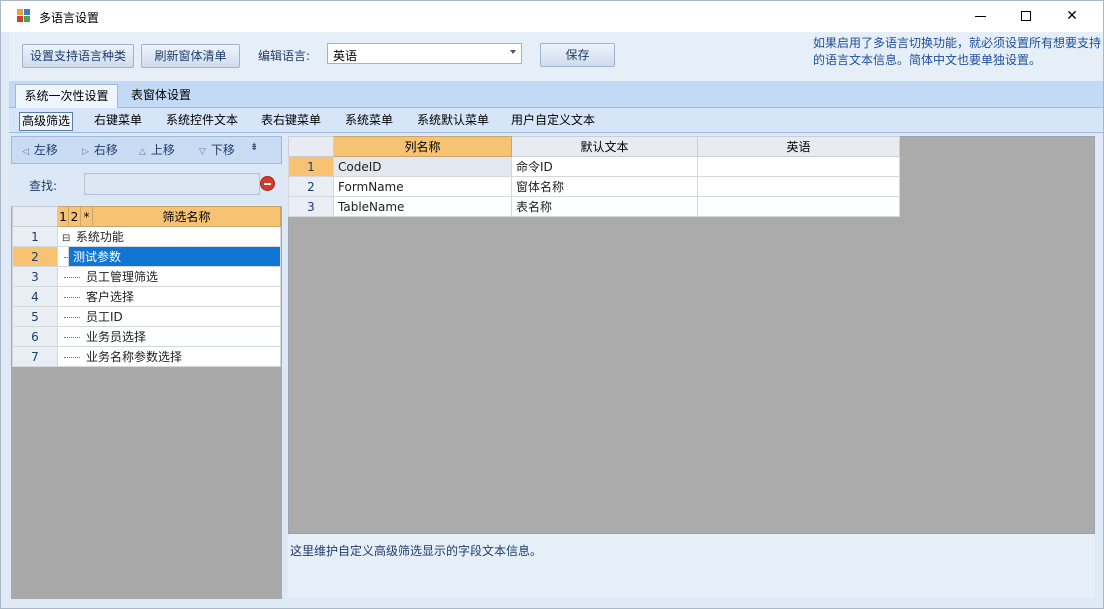  What do you see at coordinates (254, 147) in the screenshot?
I see `overflow-icon: ⇟` at bounding box center [254, 147].